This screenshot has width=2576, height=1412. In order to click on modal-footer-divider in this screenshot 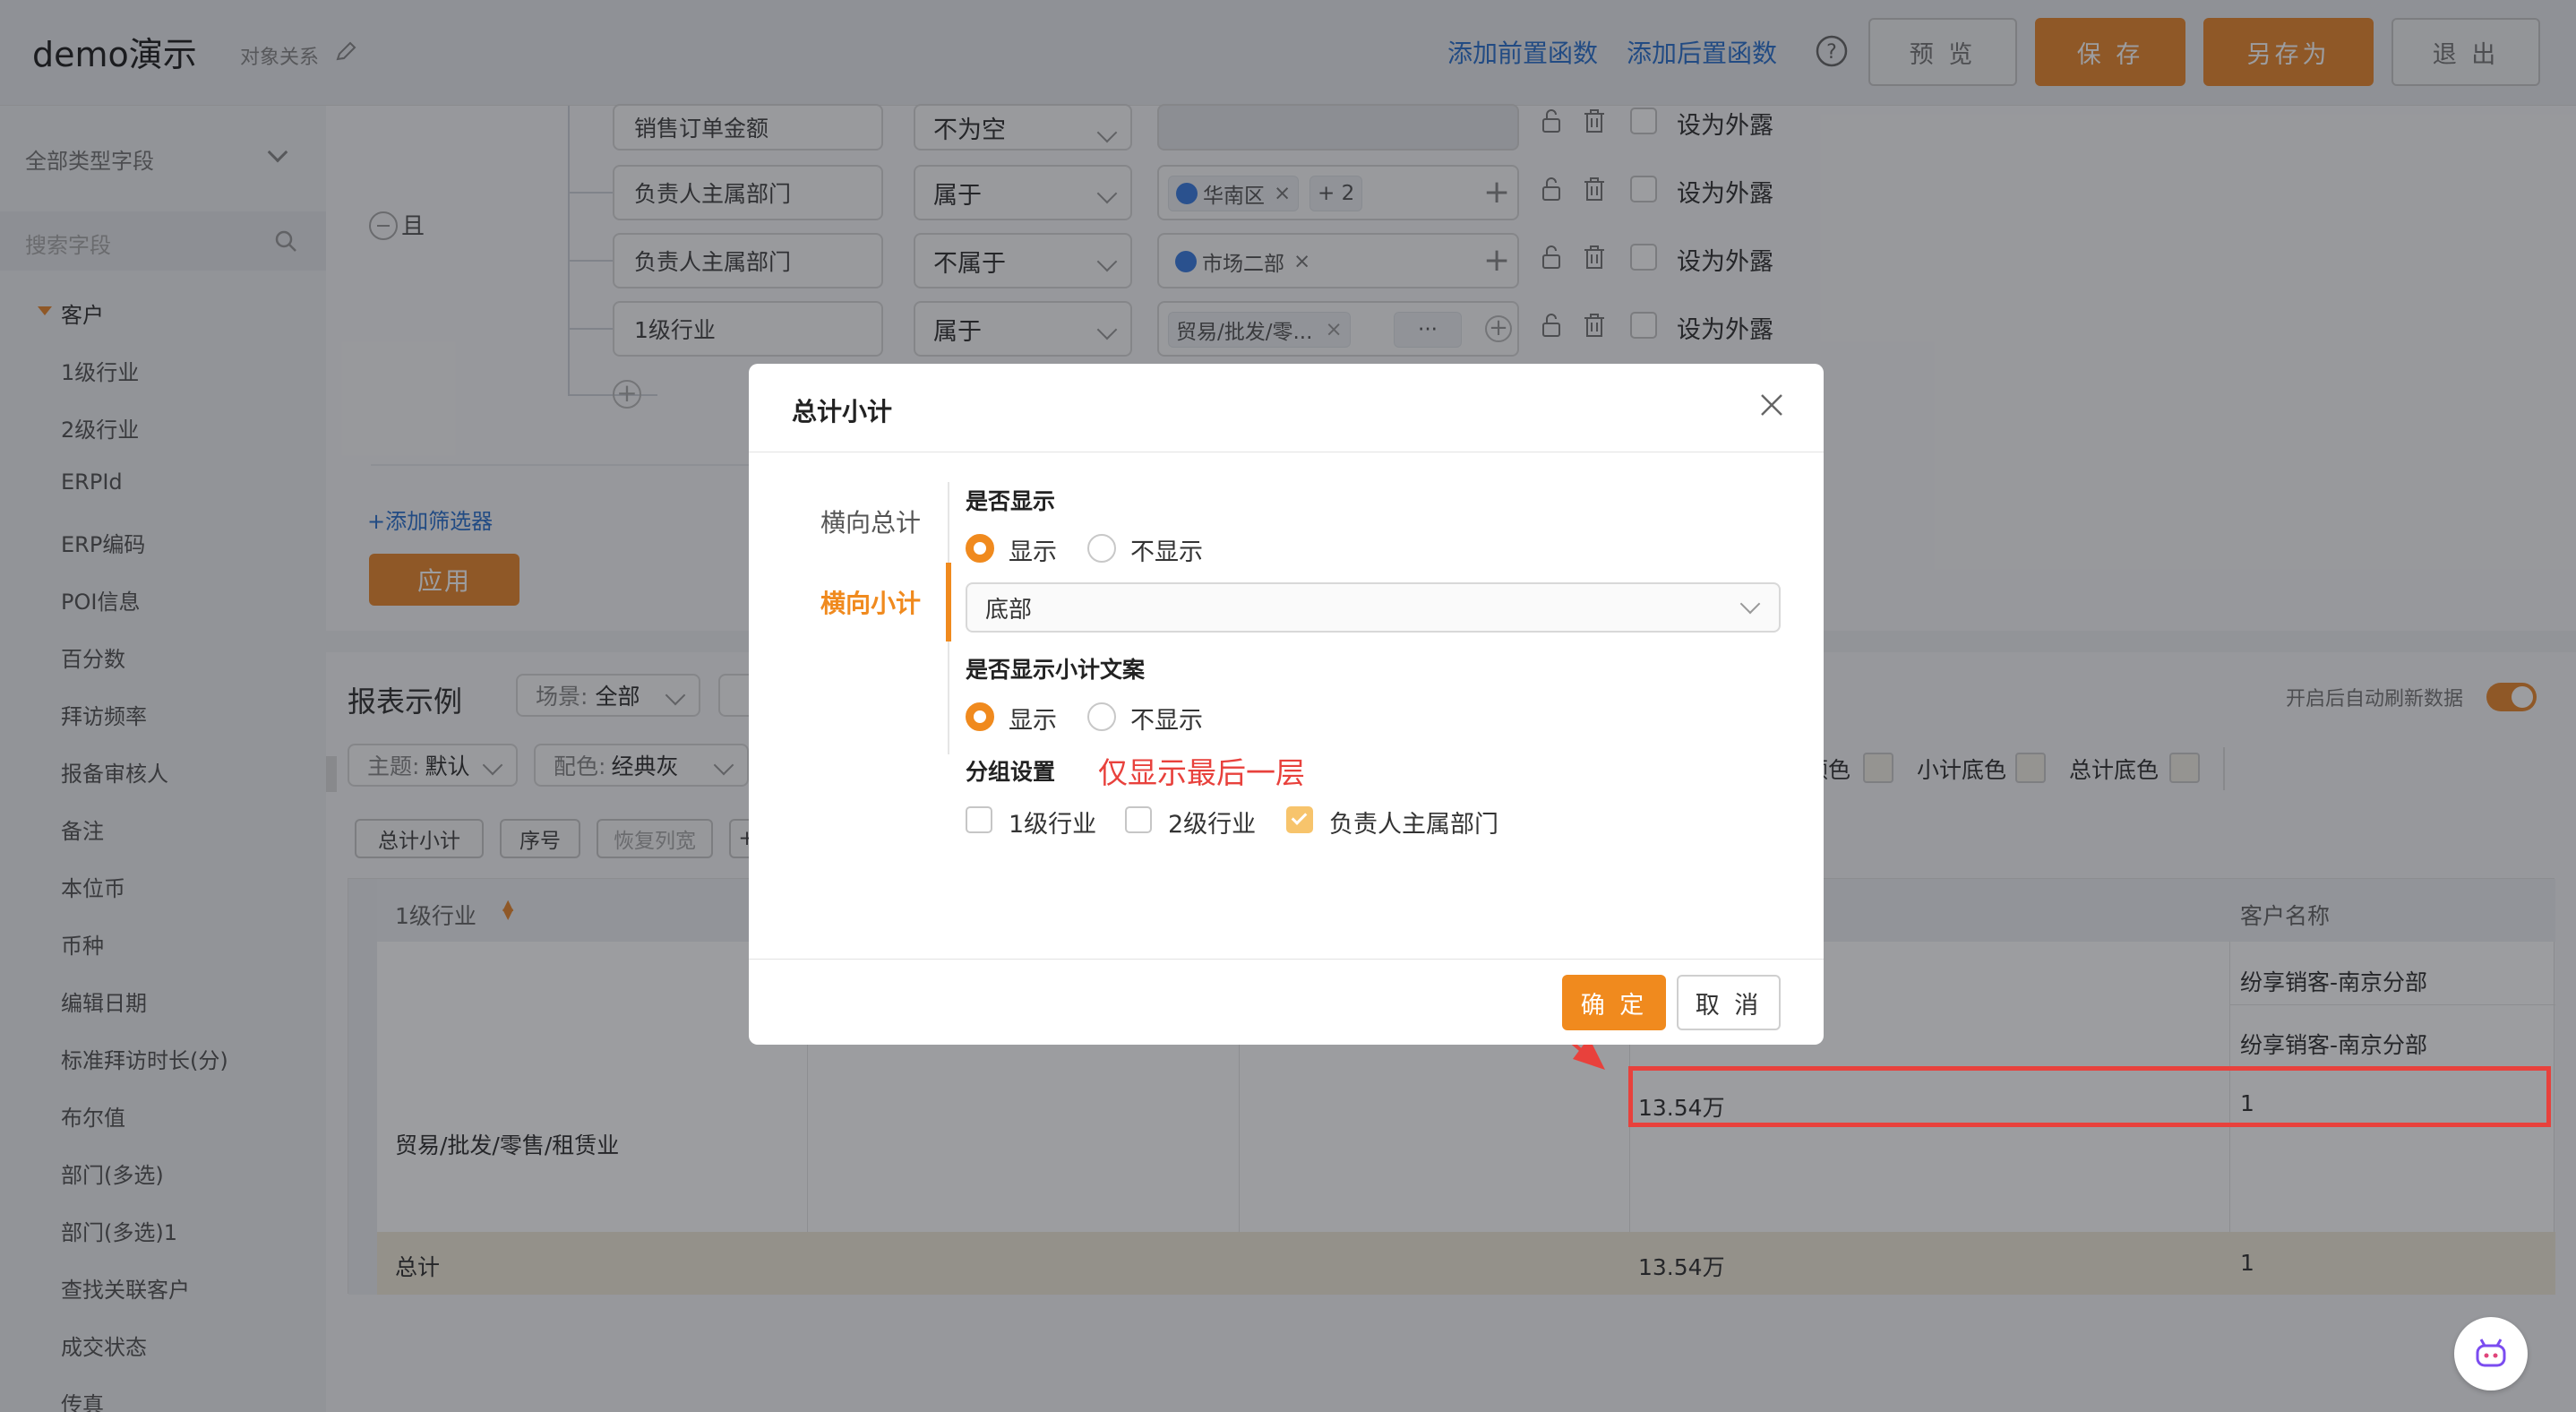, I will do `click(1286, 959)`.